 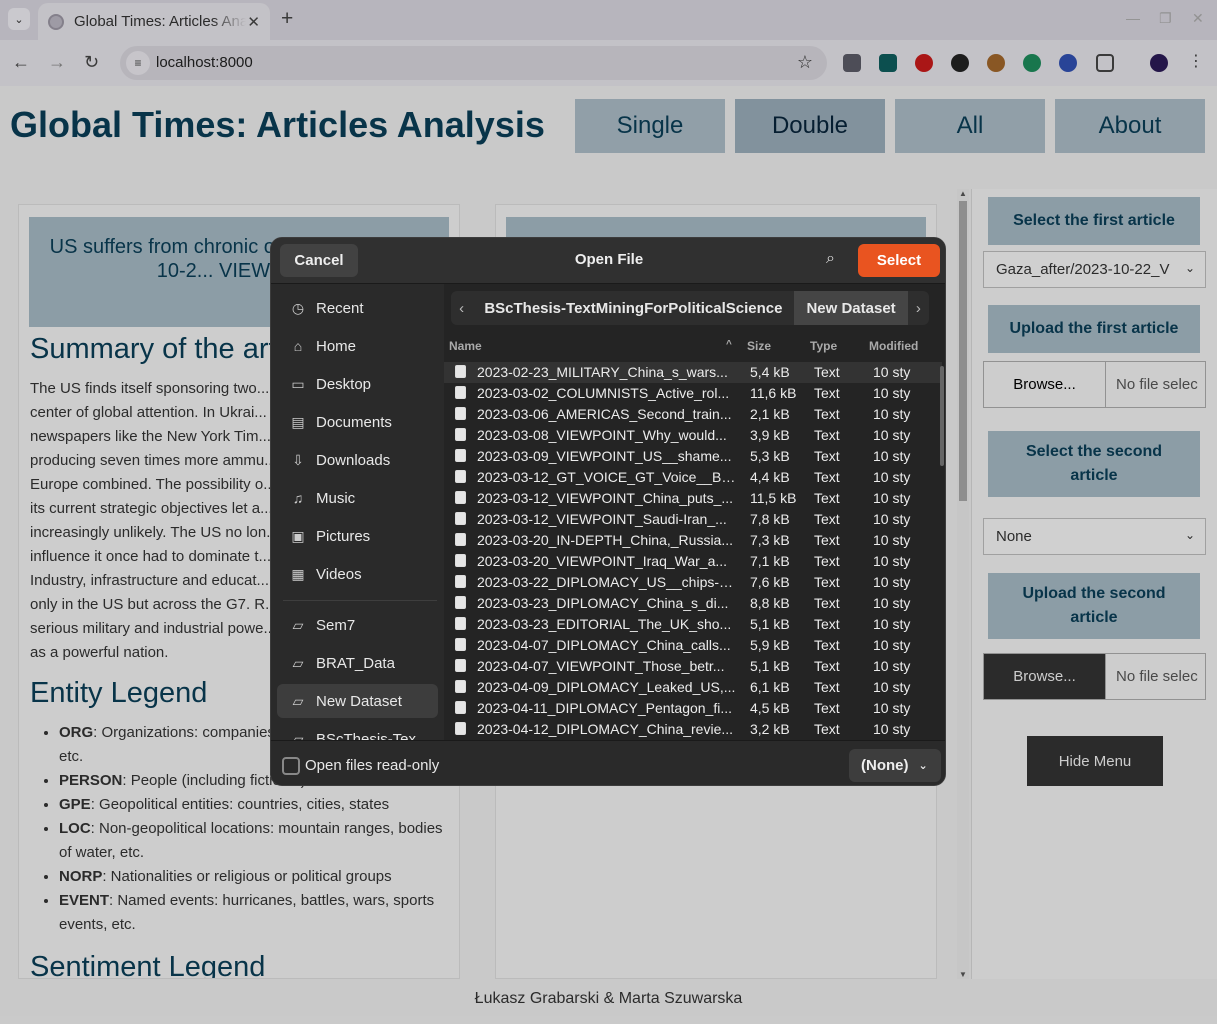 I want to click on place-documents: ▤ Documents, so click(x=357, y=422).